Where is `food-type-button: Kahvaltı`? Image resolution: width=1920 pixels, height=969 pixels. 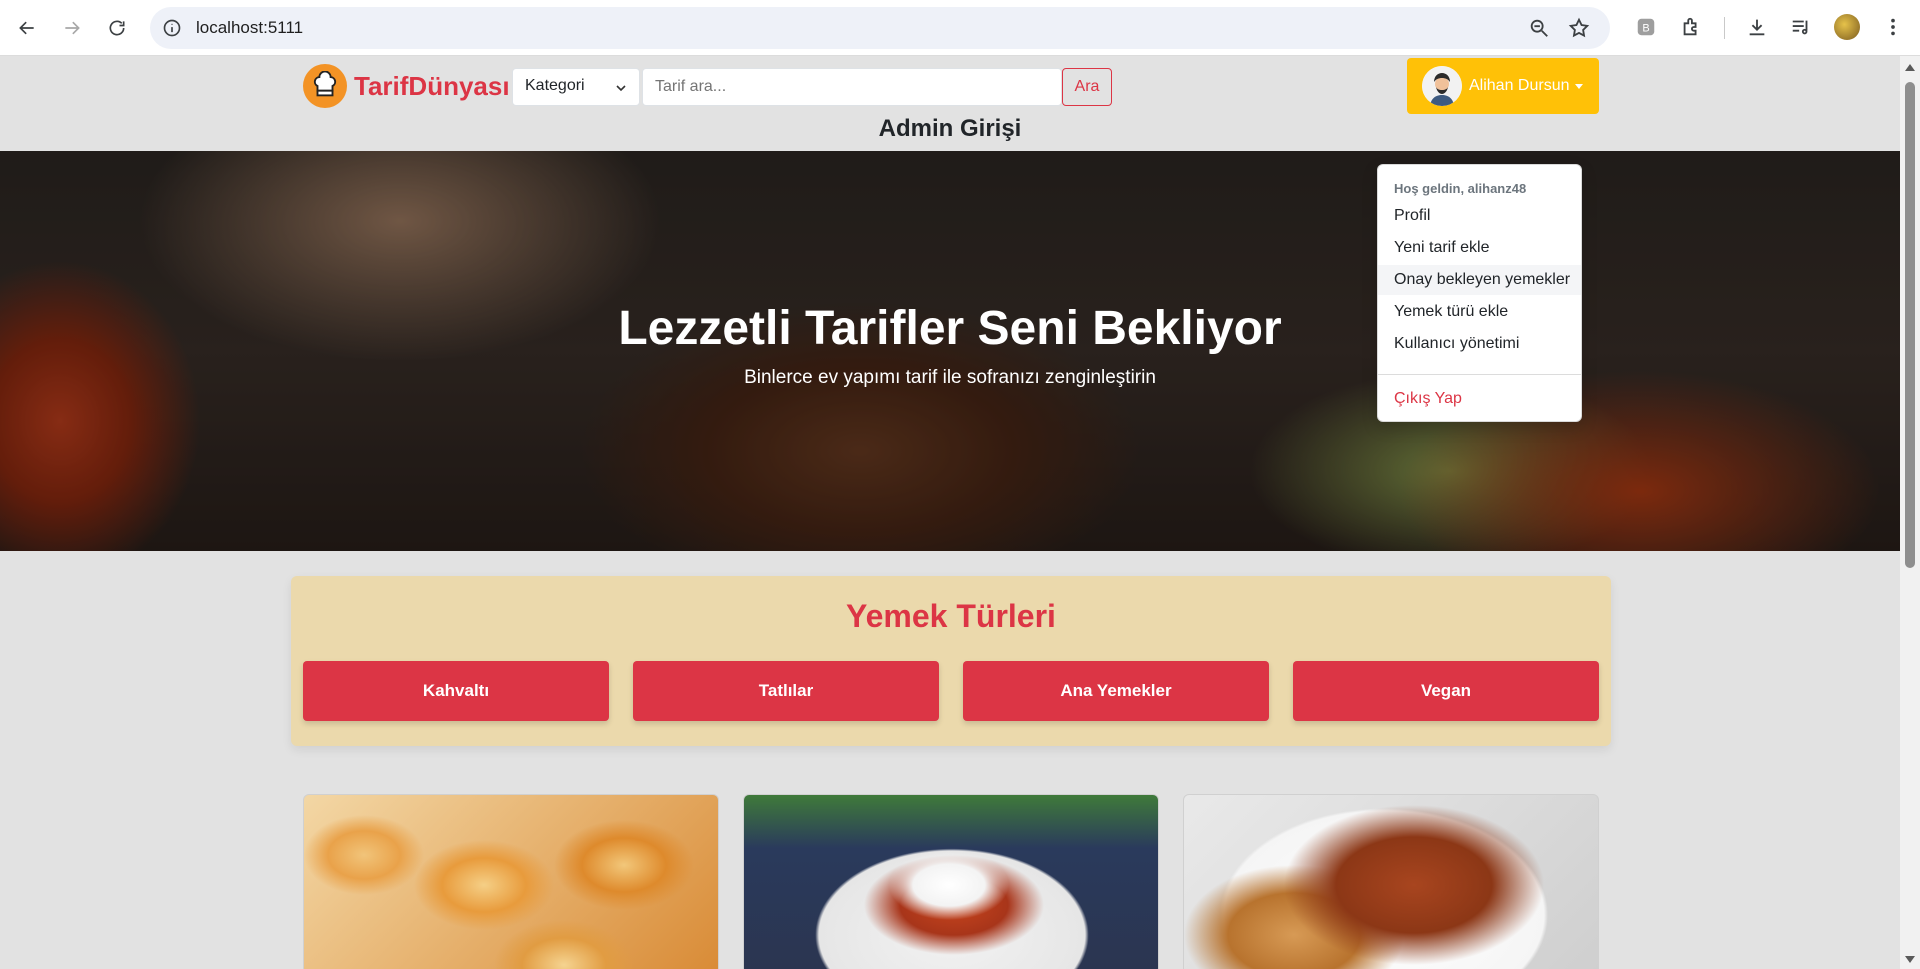 food-type-button: Kahvaltı is located at coordinates (456, 691).